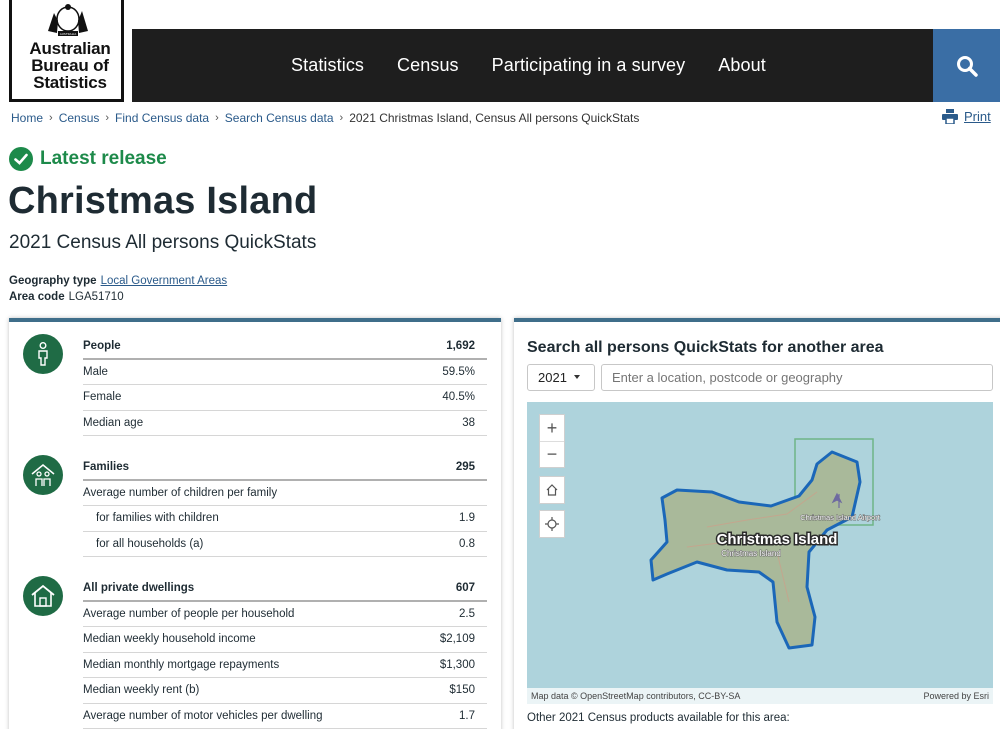 This screenshot has height=729, width=1000. Describe the element at coordinates (458, 371) in the screenshot. I see `stat-value: 59.5%` at that location.